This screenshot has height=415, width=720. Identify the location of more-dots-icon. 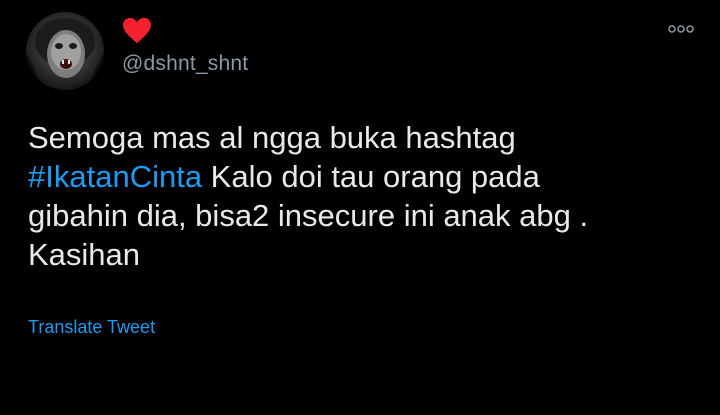
(681, 29).